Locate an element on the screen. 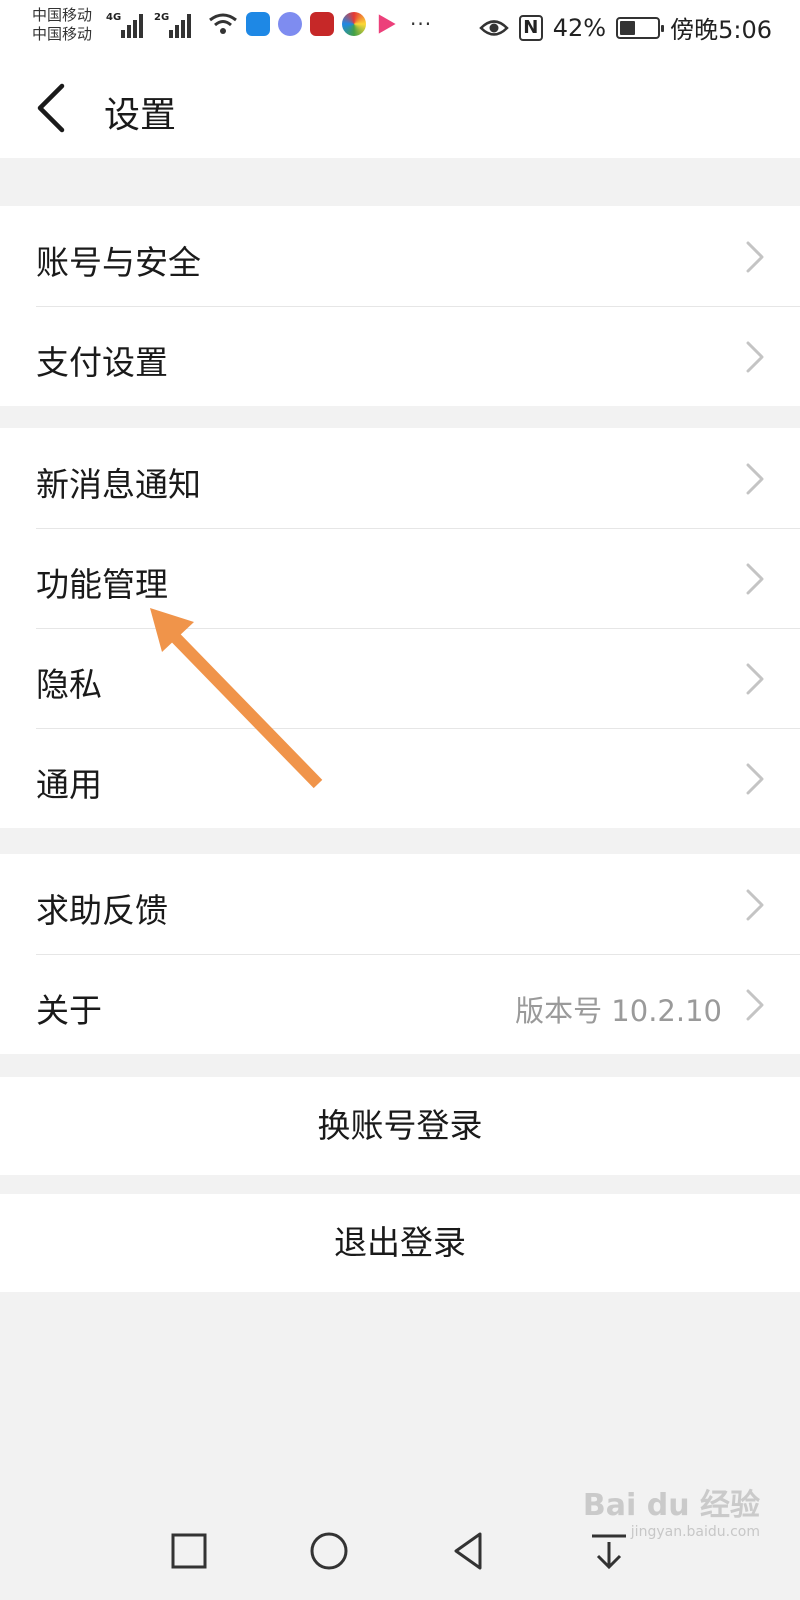  page-title: 设置 is located at coordinates (140, 115).